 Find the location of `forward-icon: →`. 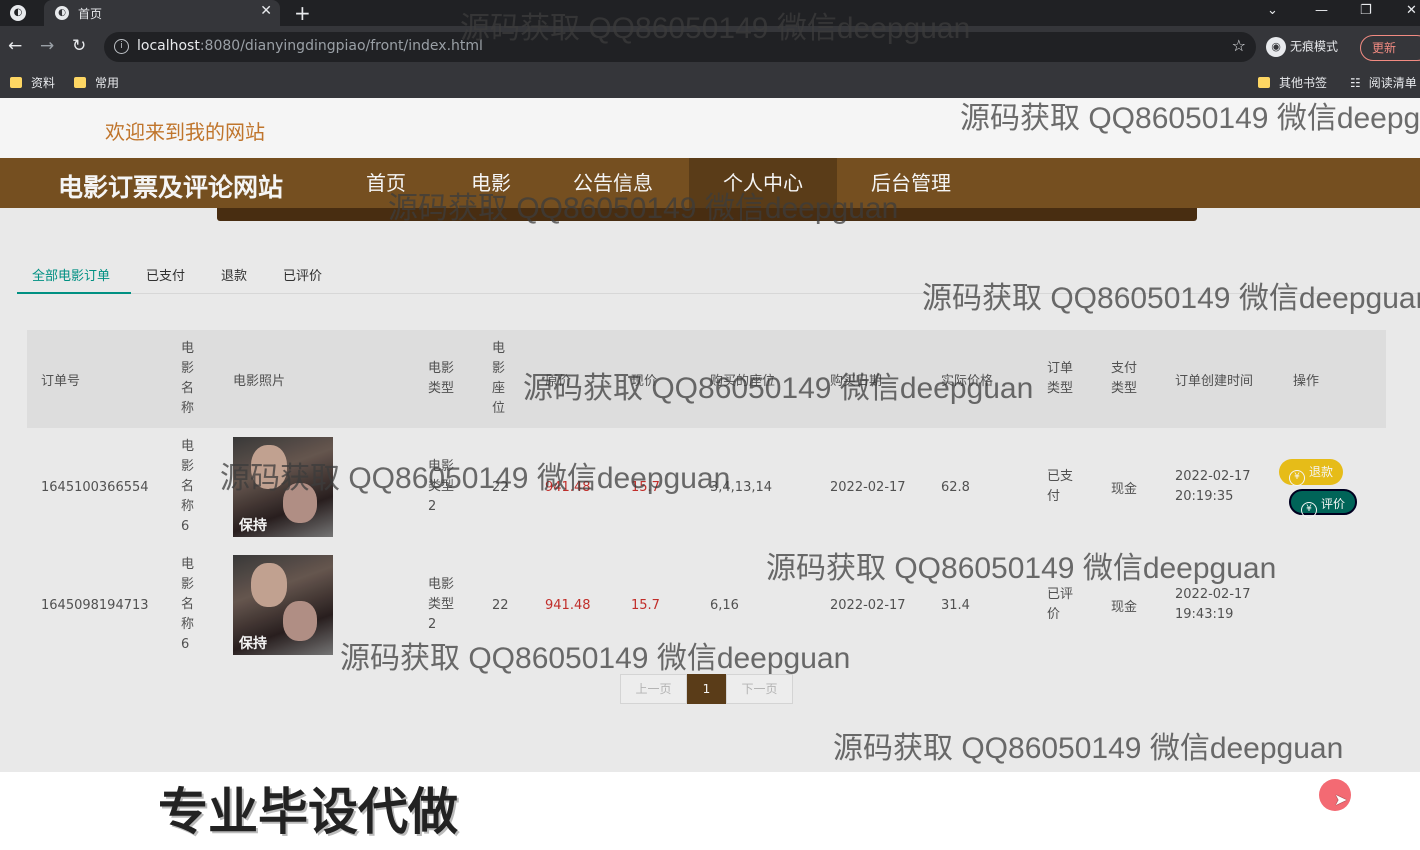

forward-icon: → is located at coordinates (47, 46).